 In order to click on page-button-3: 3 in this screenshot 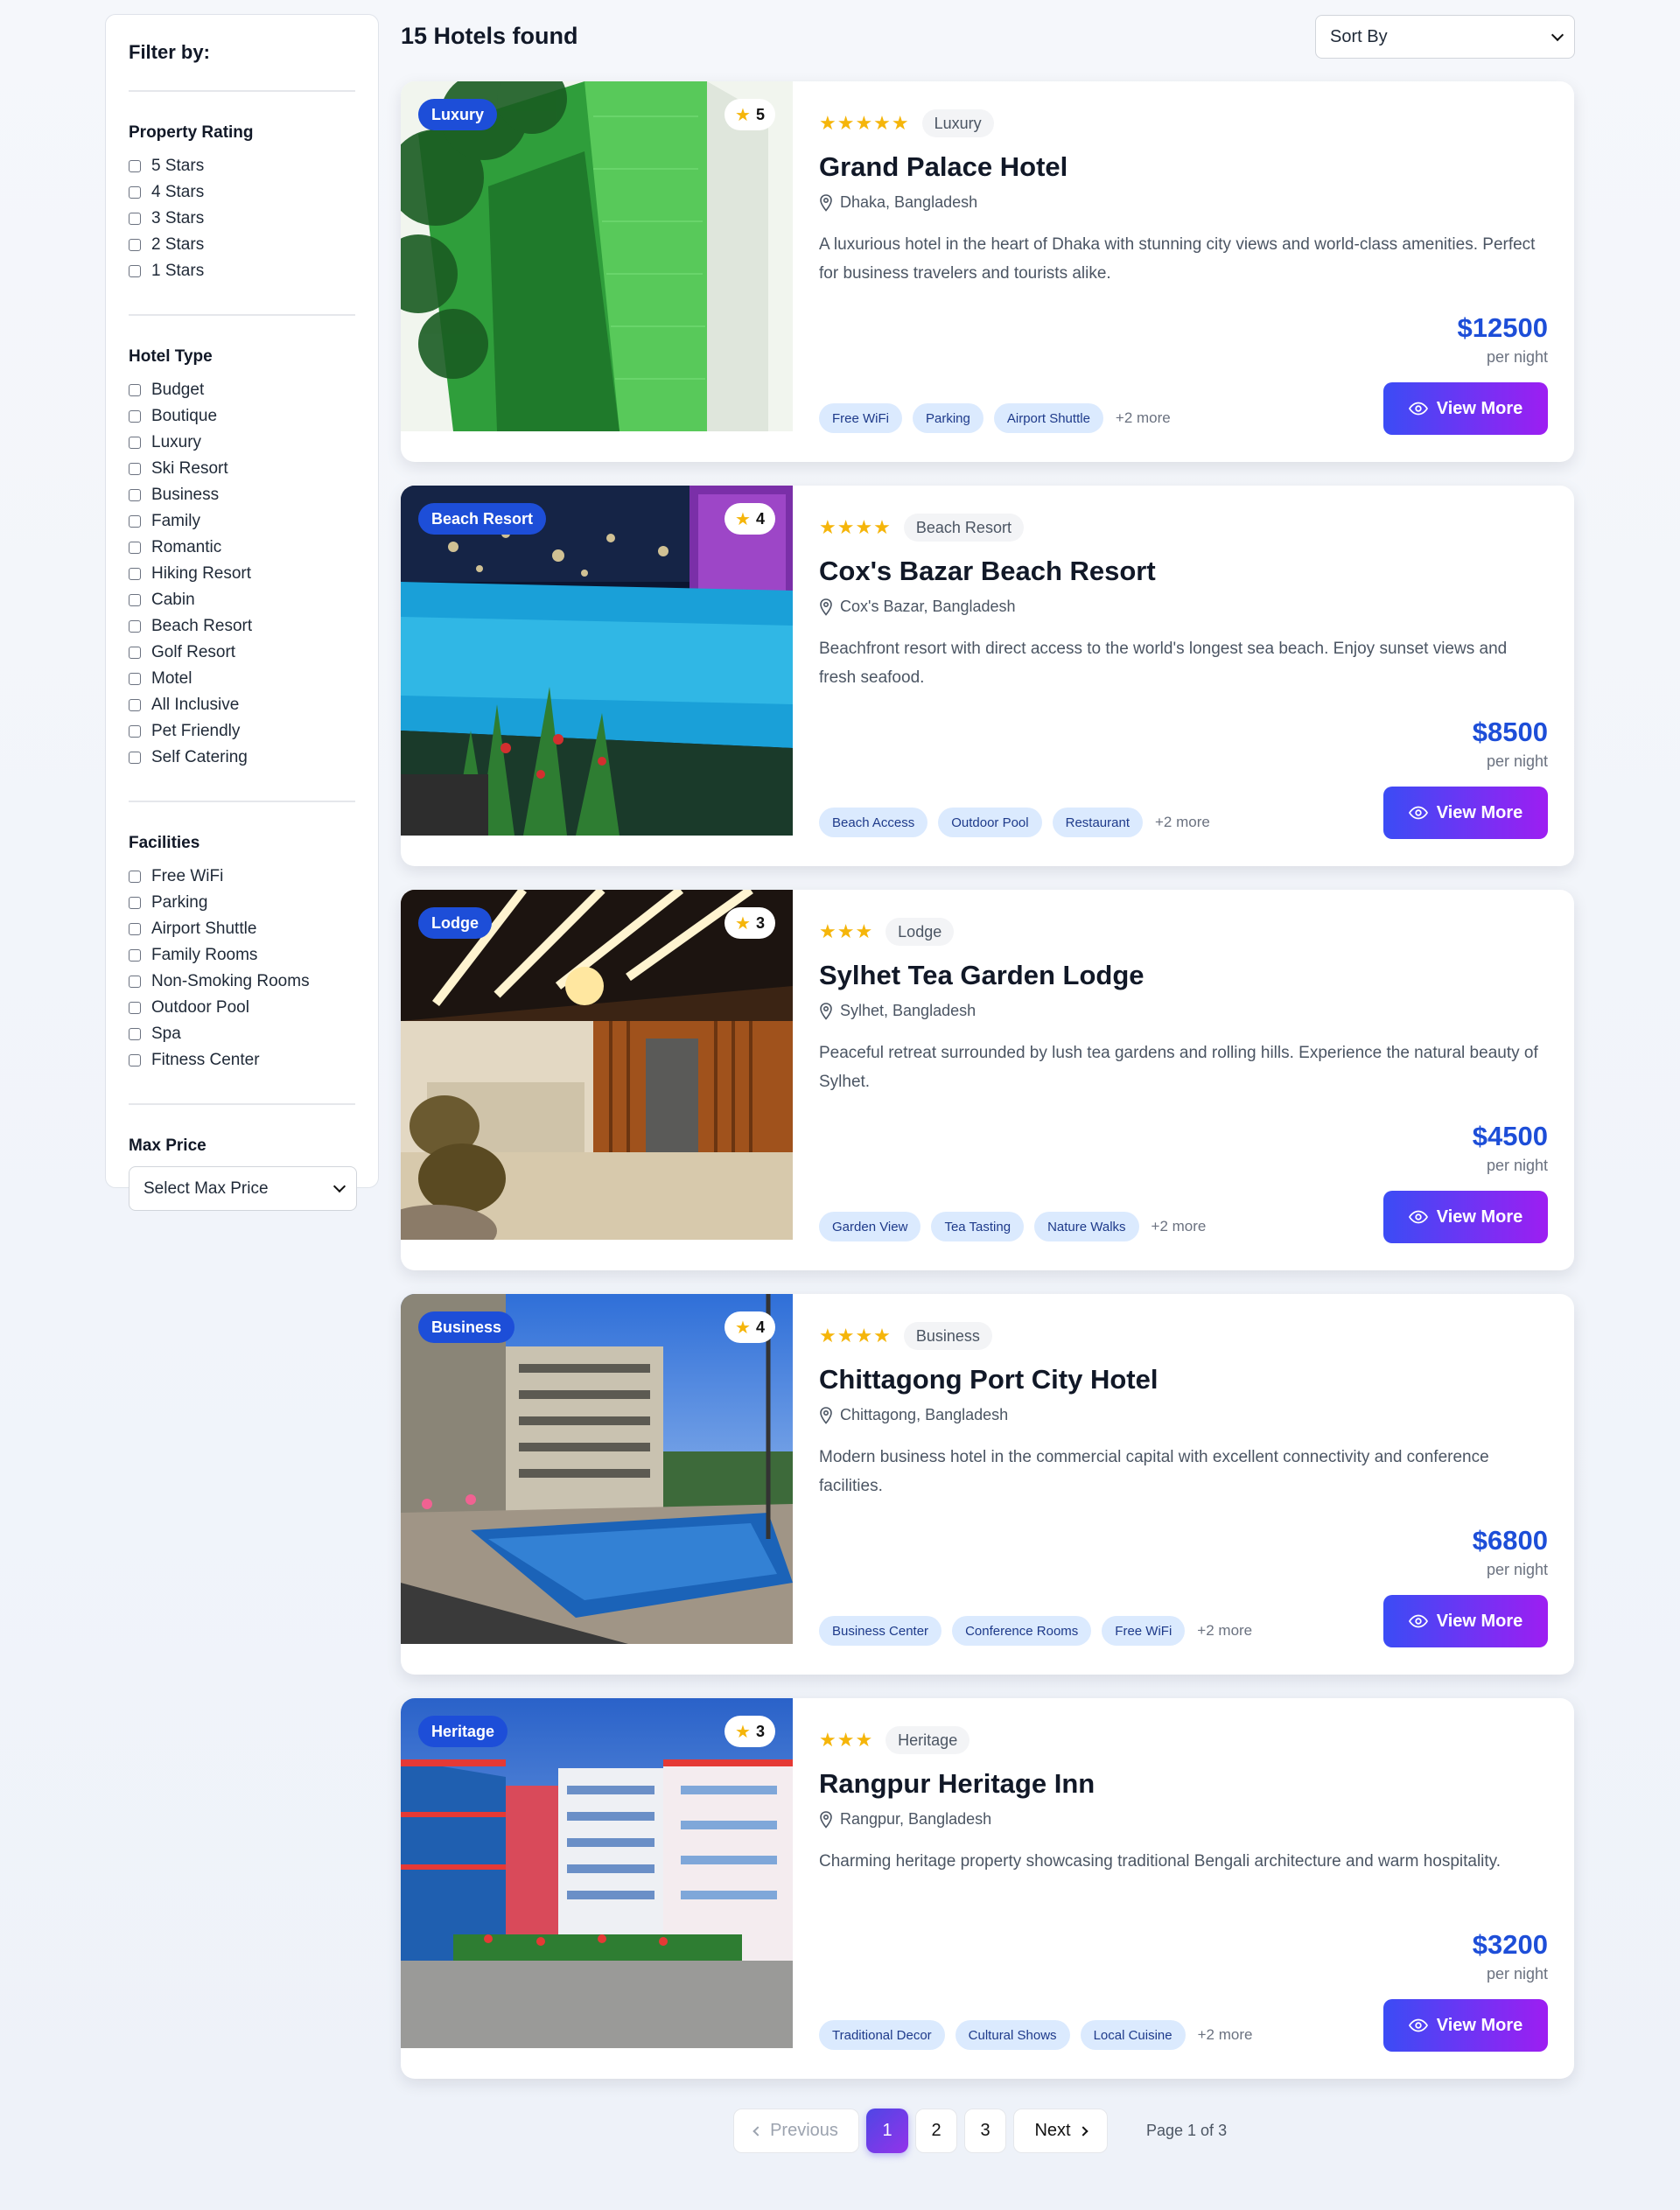, I will do `click(985, 2131)`.